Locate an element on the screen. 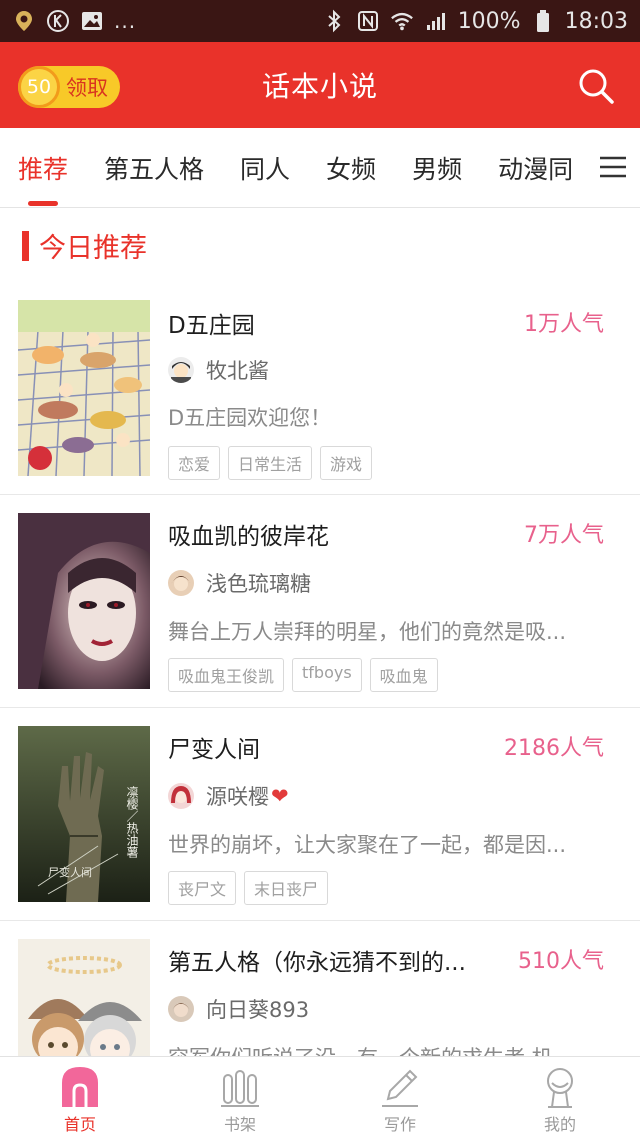  bookshelf-icon is located at coordinates (240, 1087).